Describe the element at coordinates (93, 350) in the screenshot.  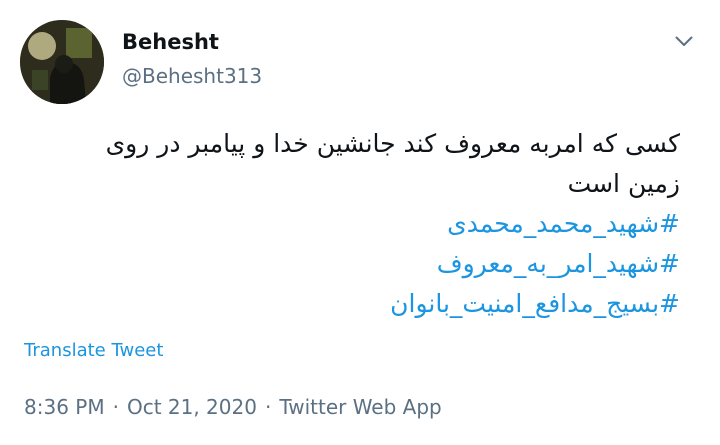
I see `translate-tweet-link: Translate Tweet` at that location.